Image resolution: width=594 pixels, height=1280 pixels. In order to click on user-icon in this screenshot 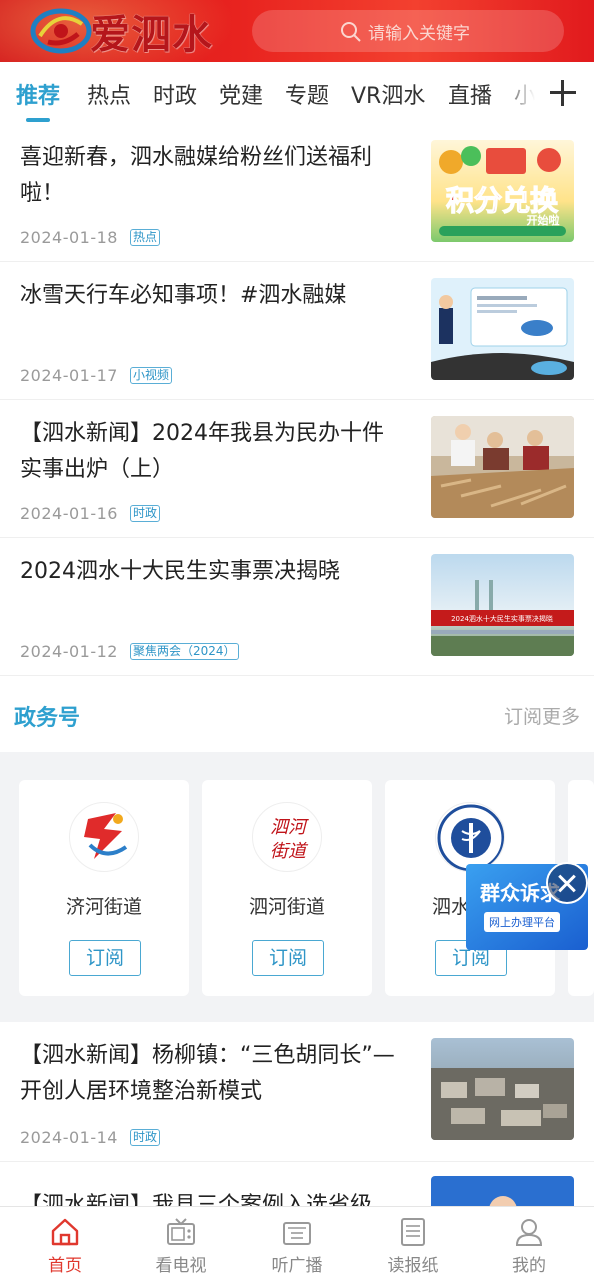, I will do `click(529, 1232)`.